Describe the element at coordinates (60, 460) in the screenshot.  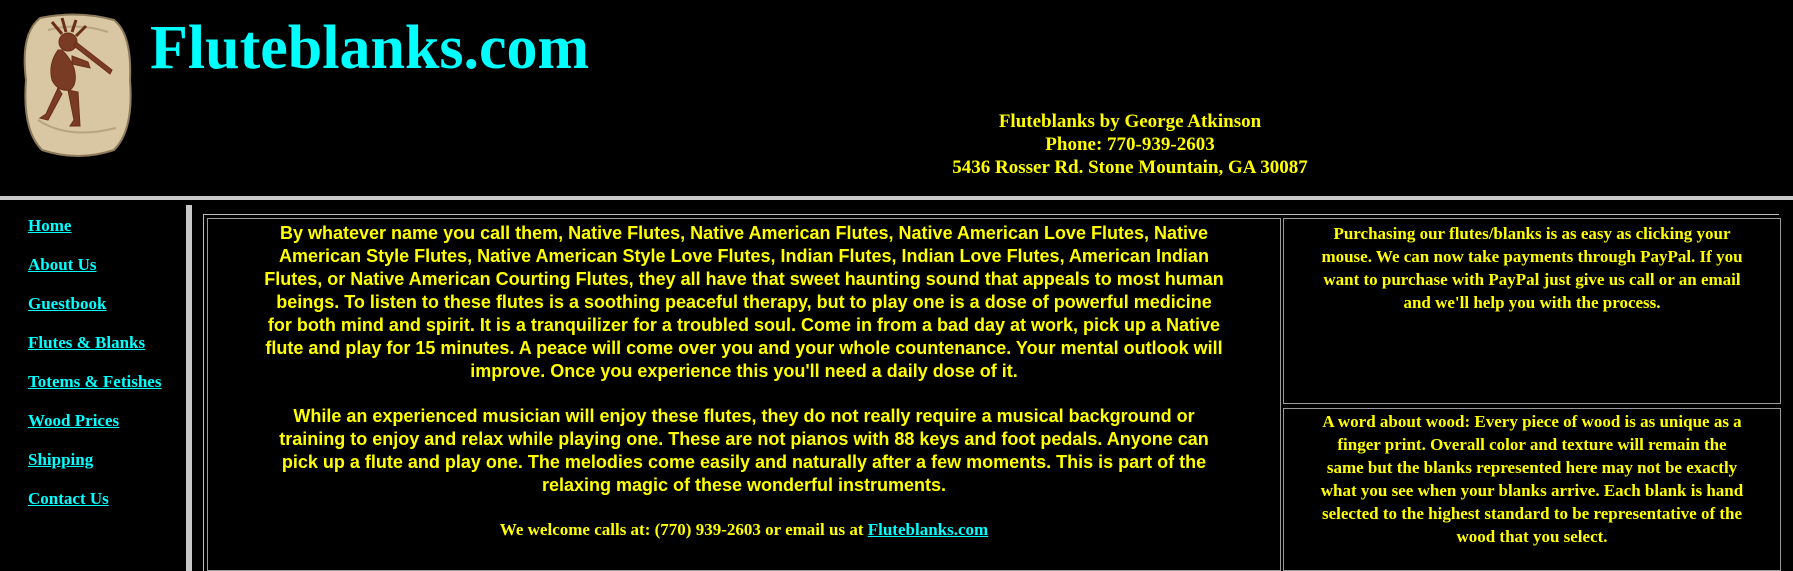
I see `nav-link-shipping: Shipping` at that location.